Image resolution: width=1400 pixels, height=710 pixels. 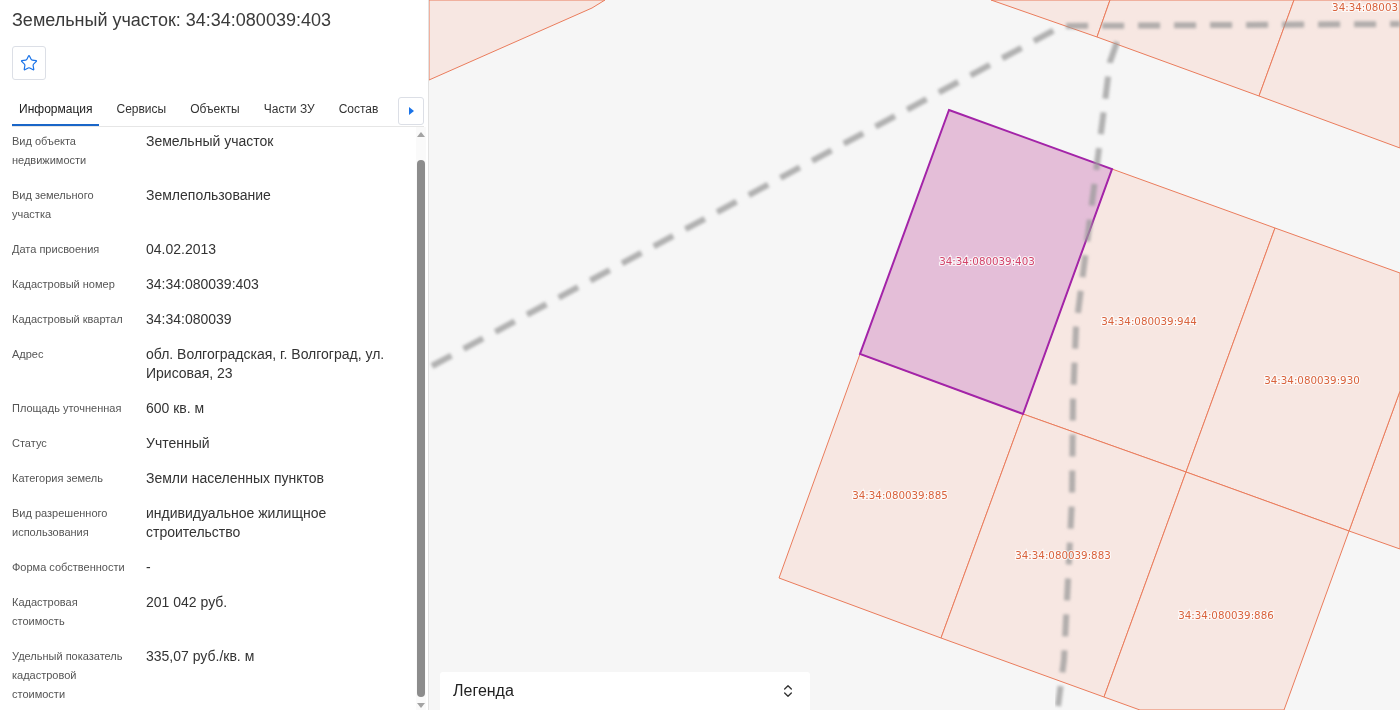 I want to click on tab: Информация, so click(x=56, y=111).